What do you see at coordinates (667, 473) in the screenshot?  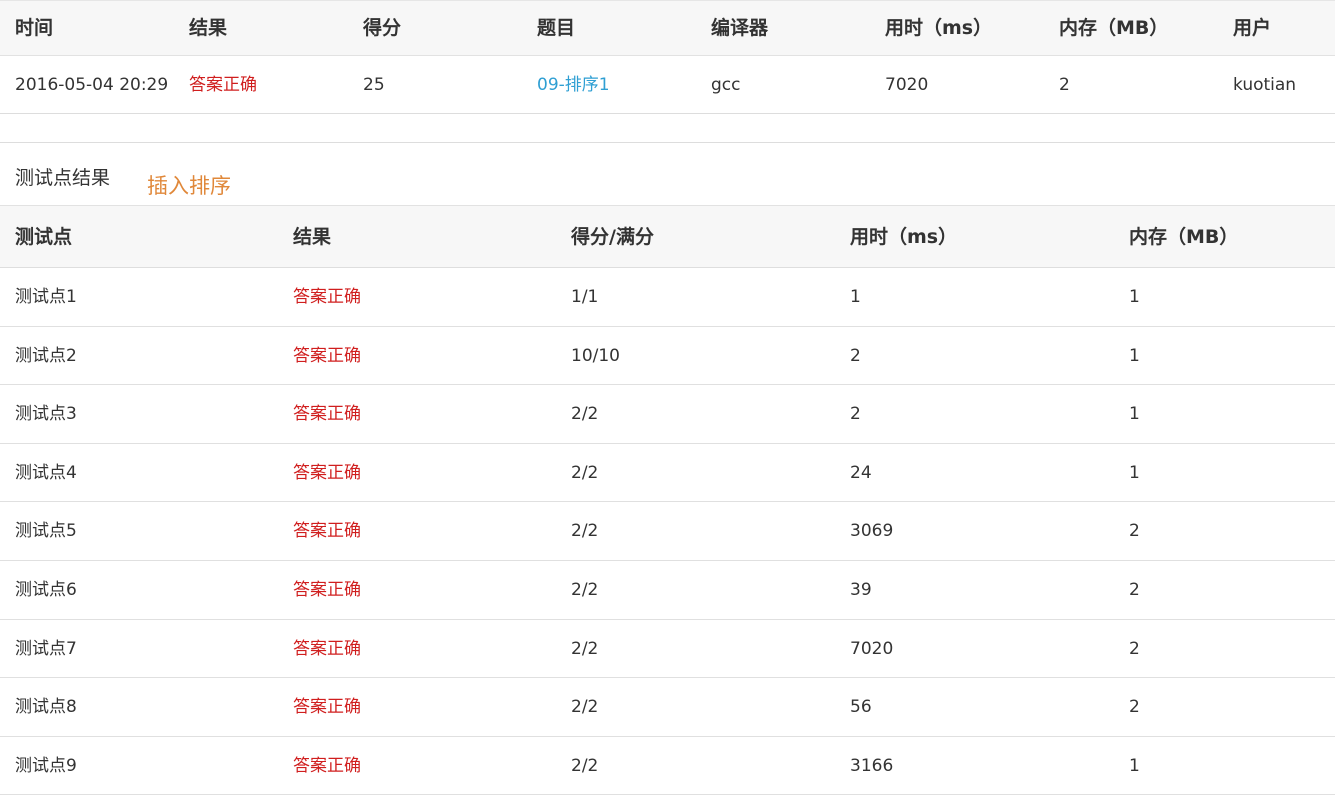 I see `table-row: 测试点4 答案正确 2/2 24 1` at bounding box center [667, 473].